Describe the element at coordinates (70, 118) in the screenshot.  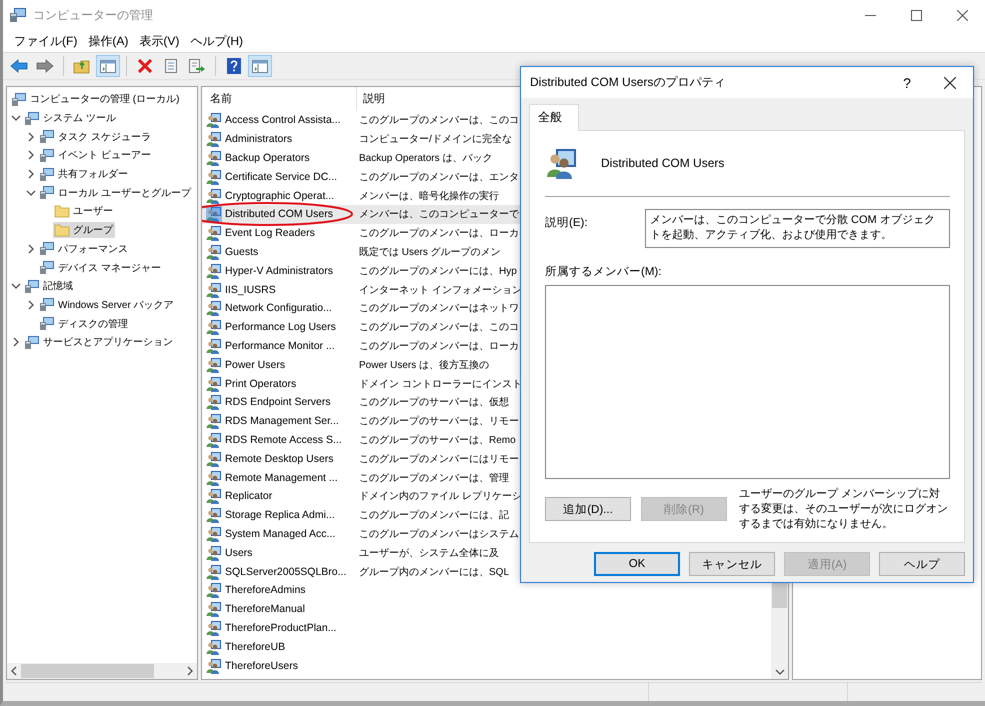
I see `tree-item: システム ツール` at that location.